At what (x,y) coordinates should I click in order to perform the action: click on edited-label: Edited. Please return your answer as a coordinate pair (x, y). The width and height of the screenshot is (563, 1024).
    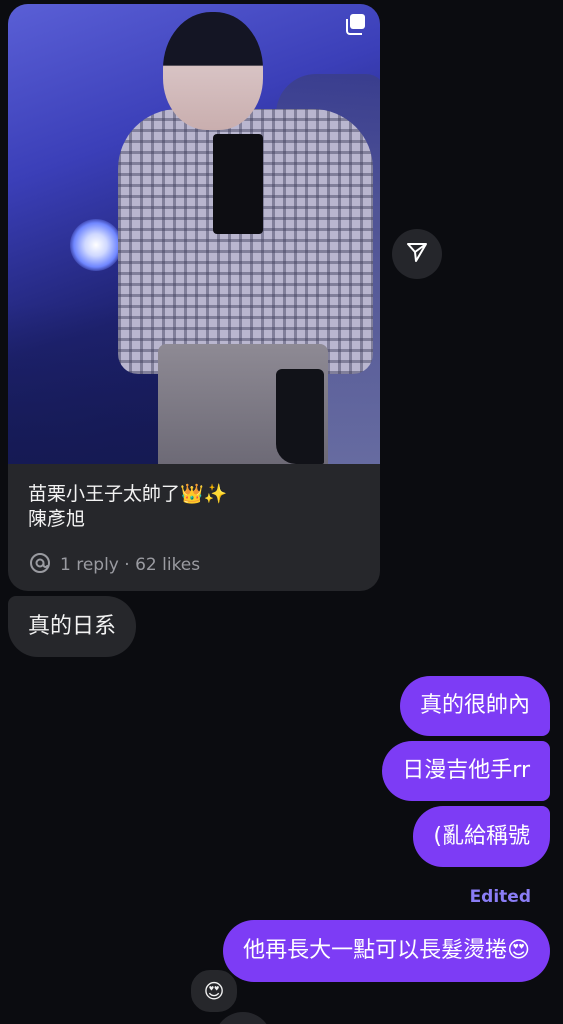
    Looking at the image, I should click on (500, 897).